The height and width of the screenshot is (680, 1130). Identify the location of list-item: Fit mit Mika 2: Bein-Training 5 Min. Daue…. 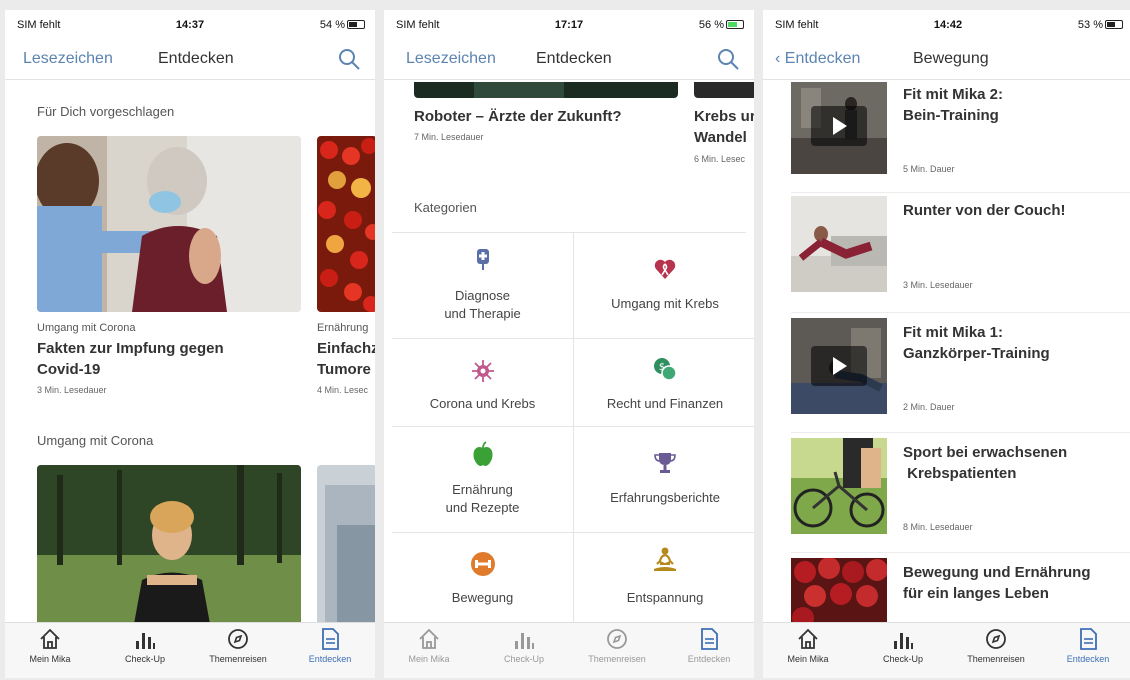
(958, 137).